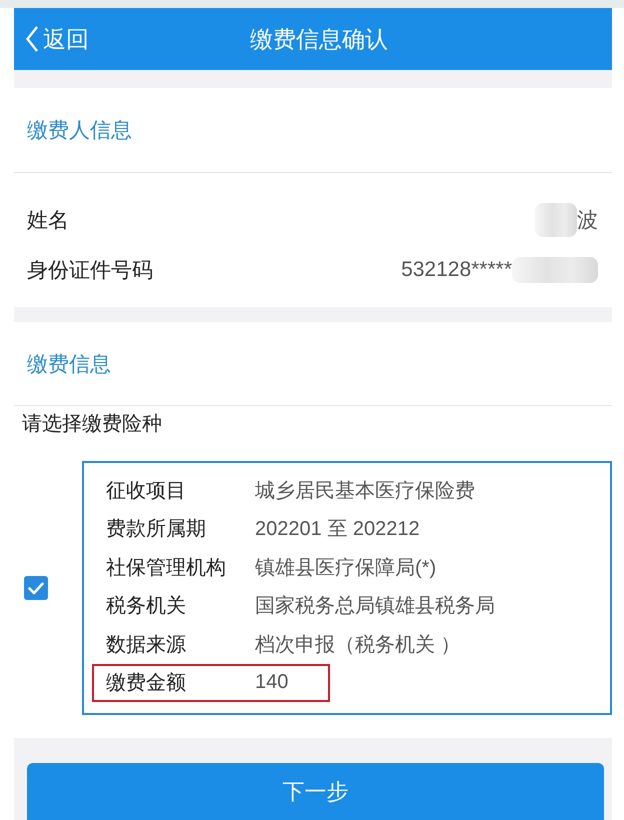  Describe the element at coordinates (166, 568) in the screenshot. I see `detail-label: 社保管理机构` at that location.